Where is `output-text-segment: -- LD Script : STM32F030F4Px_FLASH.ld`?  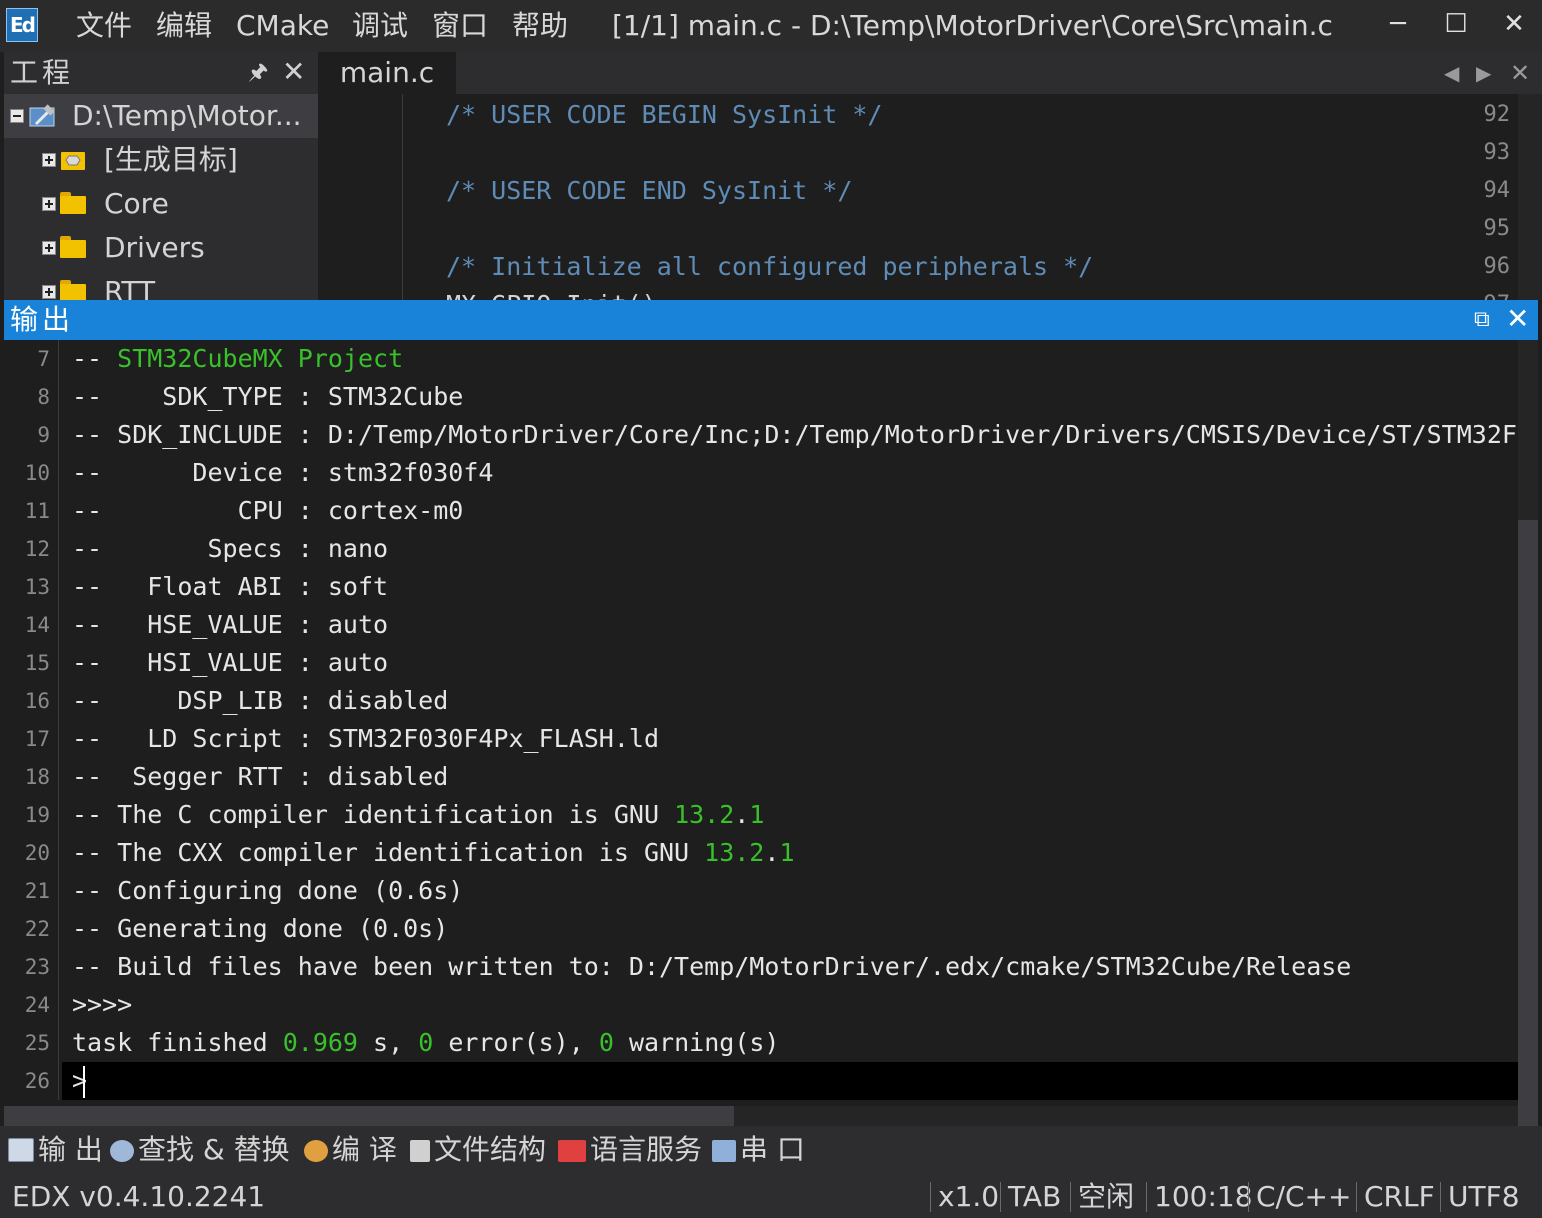 output-text-segment: -- LD Script : STM32F030F4Px_FLASH.ld is located at coordinates (365, 738).